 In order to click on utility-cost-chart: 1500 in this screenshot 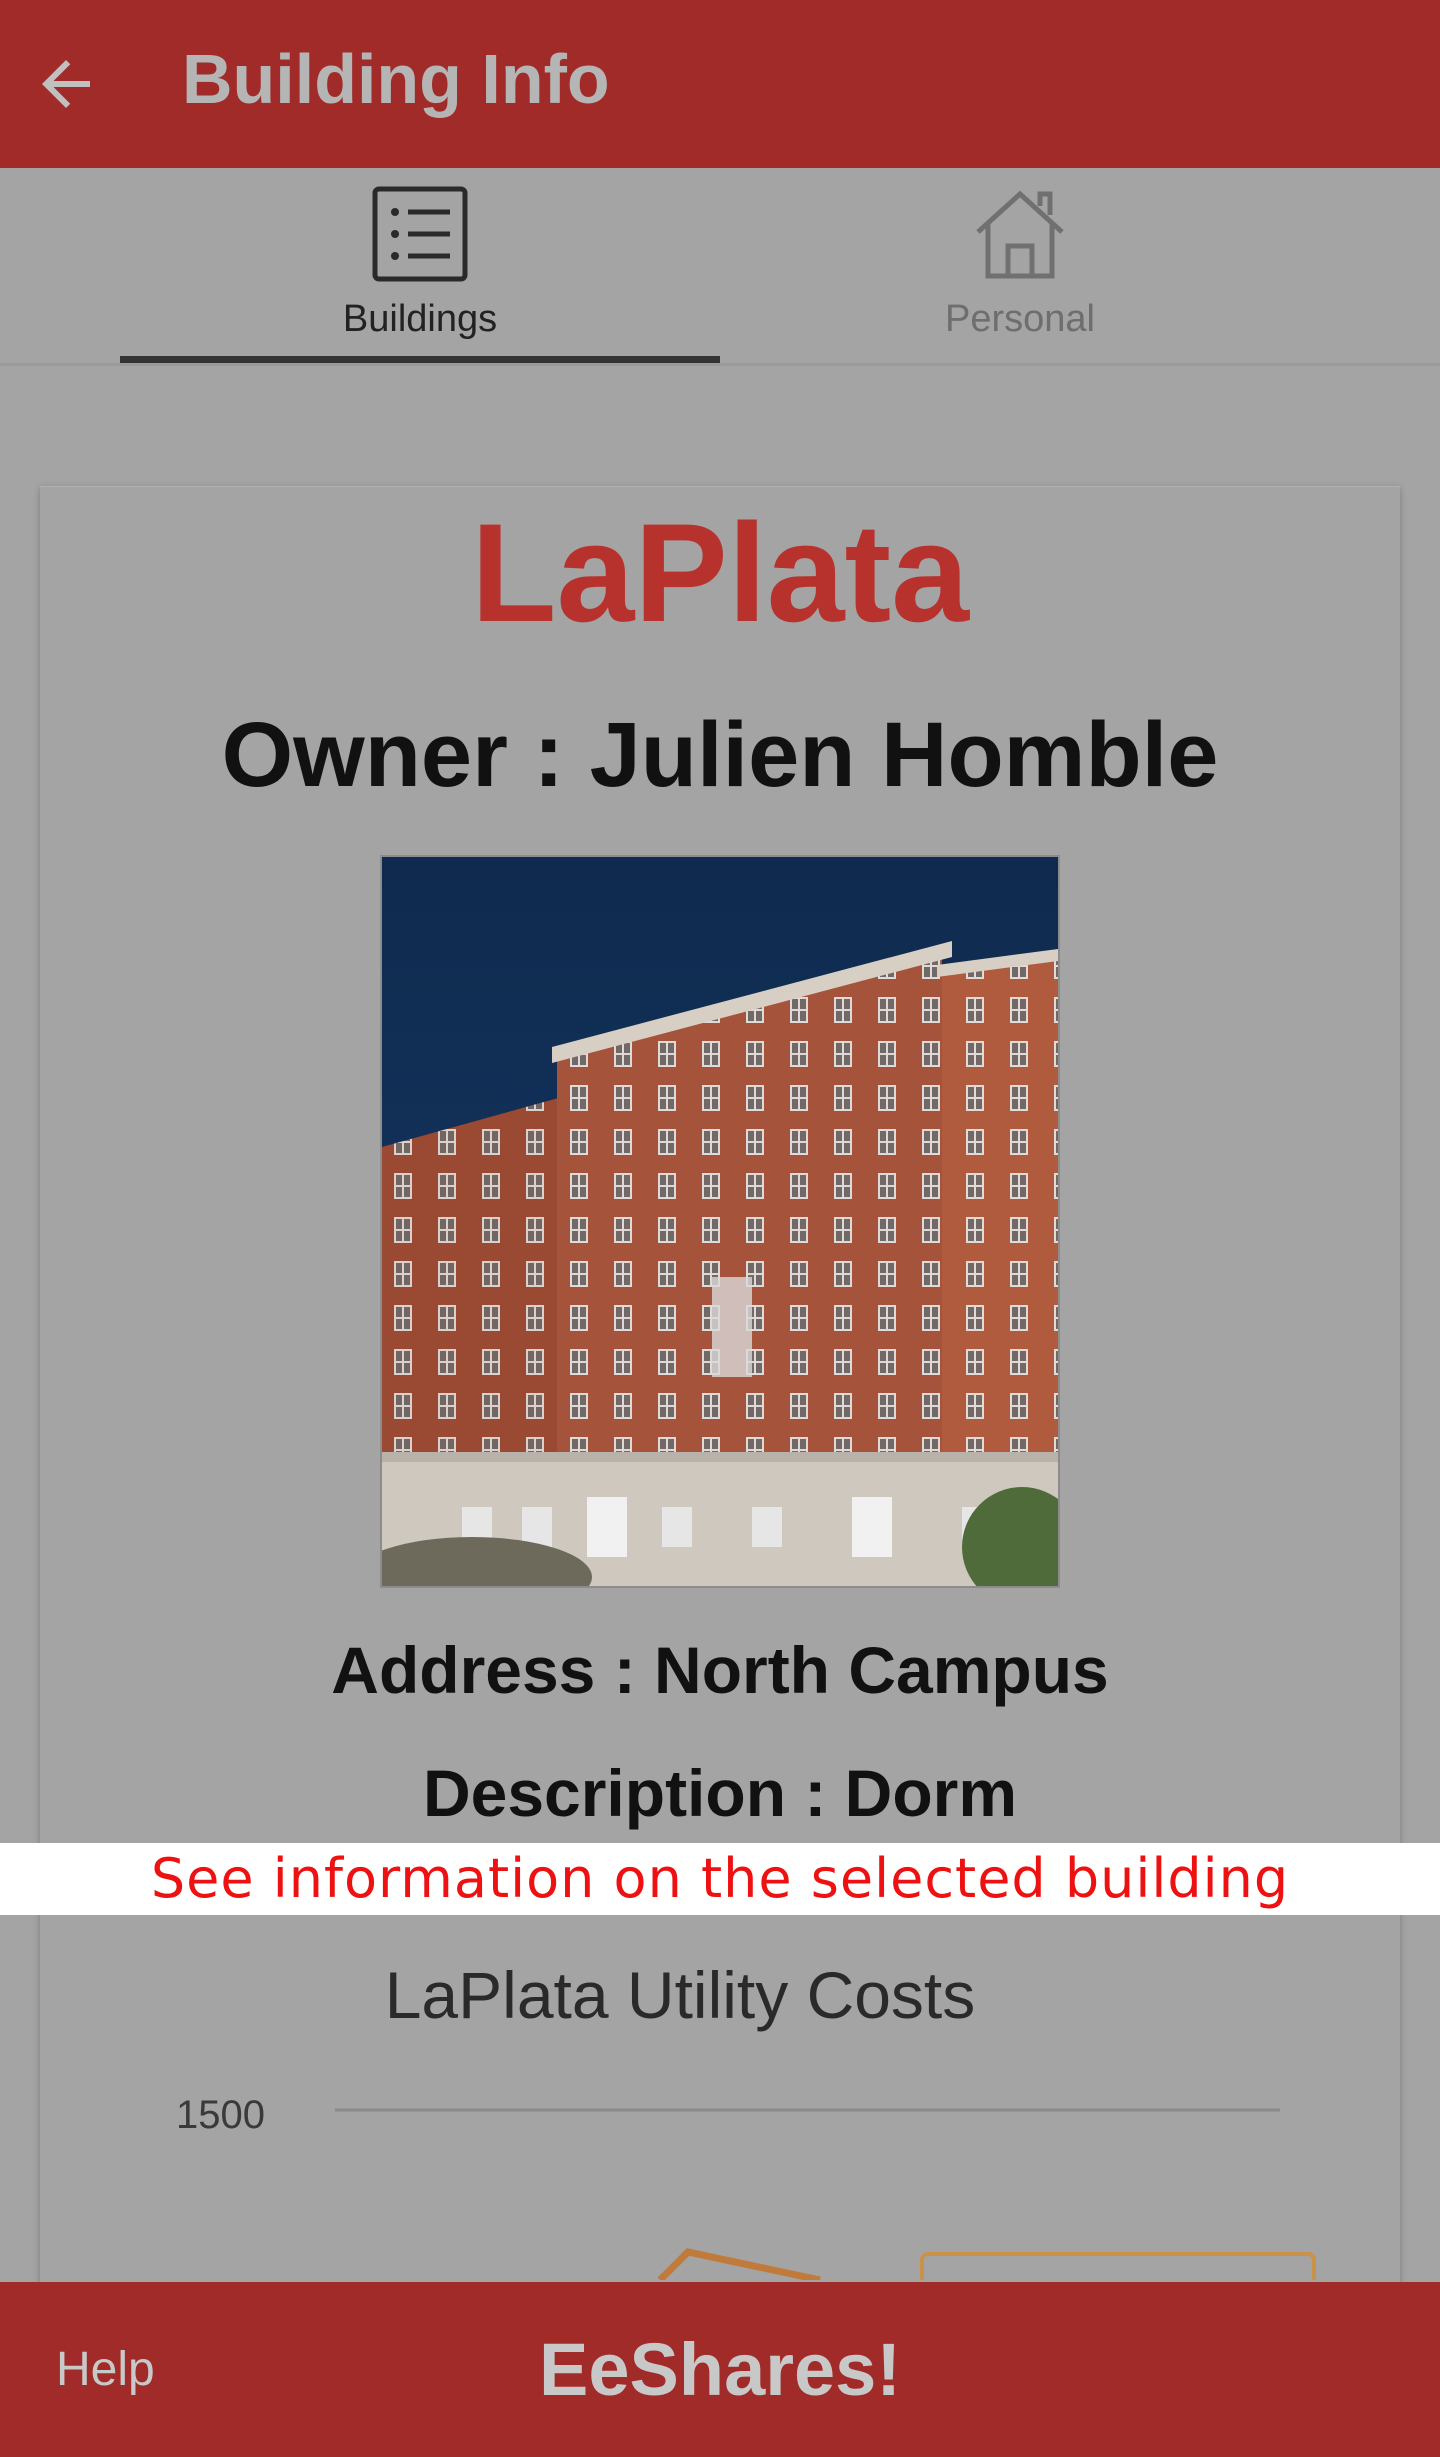, I will do `click(746, 2186)`.